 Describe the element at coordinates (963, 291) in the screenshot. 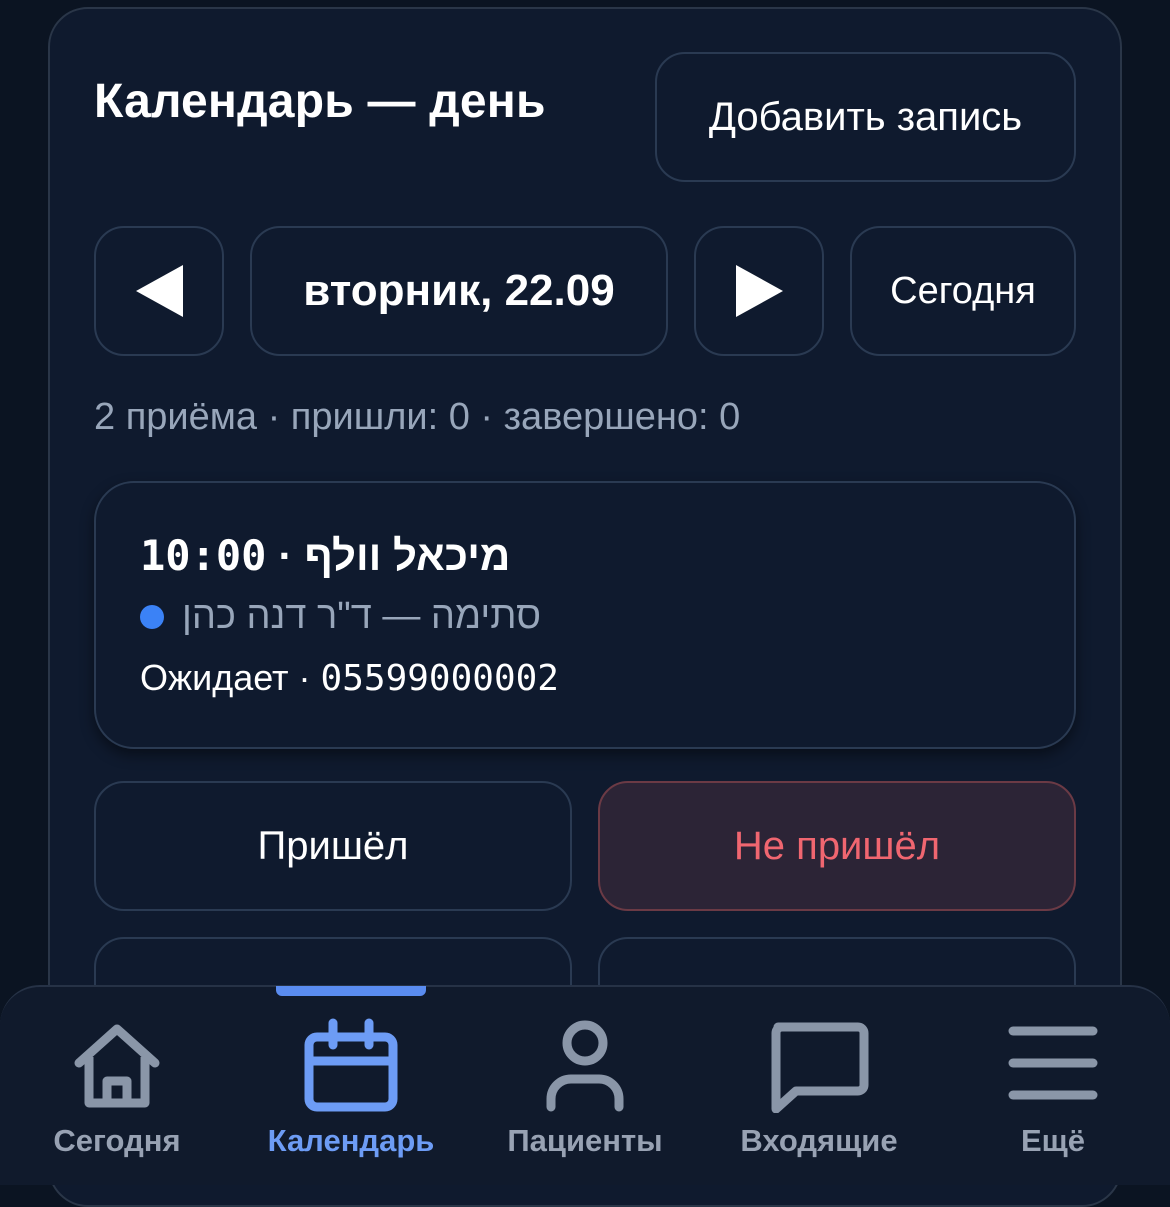

I see `today-button: Сегодня` at that location.